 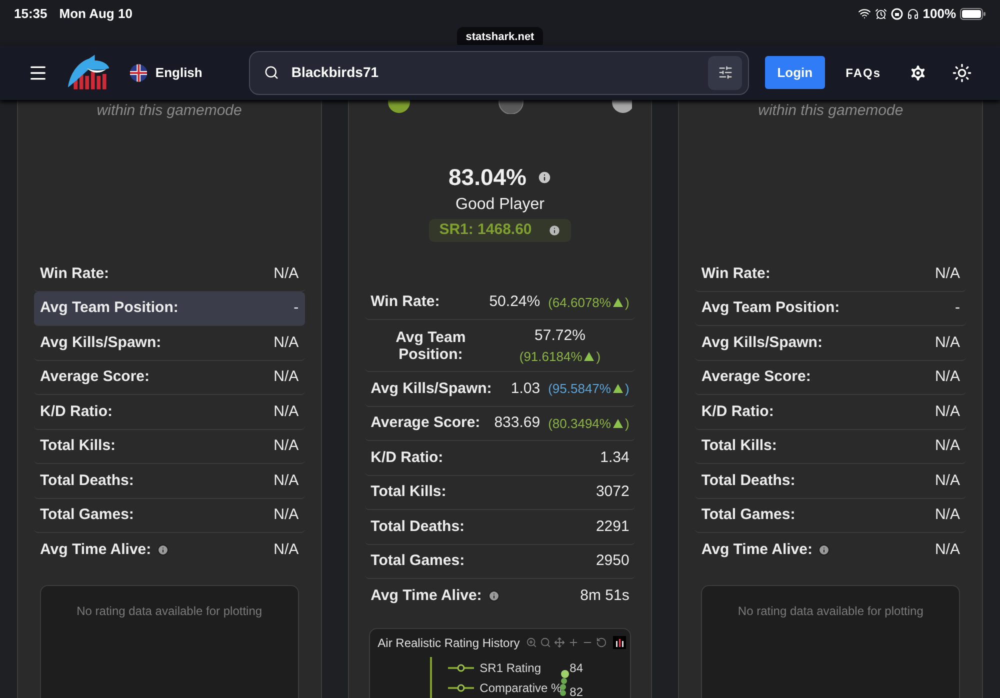 What do you see at coordinates (795, 72) in the screenshot?
I see `login-button: Login` at bounding box center [795, 72].